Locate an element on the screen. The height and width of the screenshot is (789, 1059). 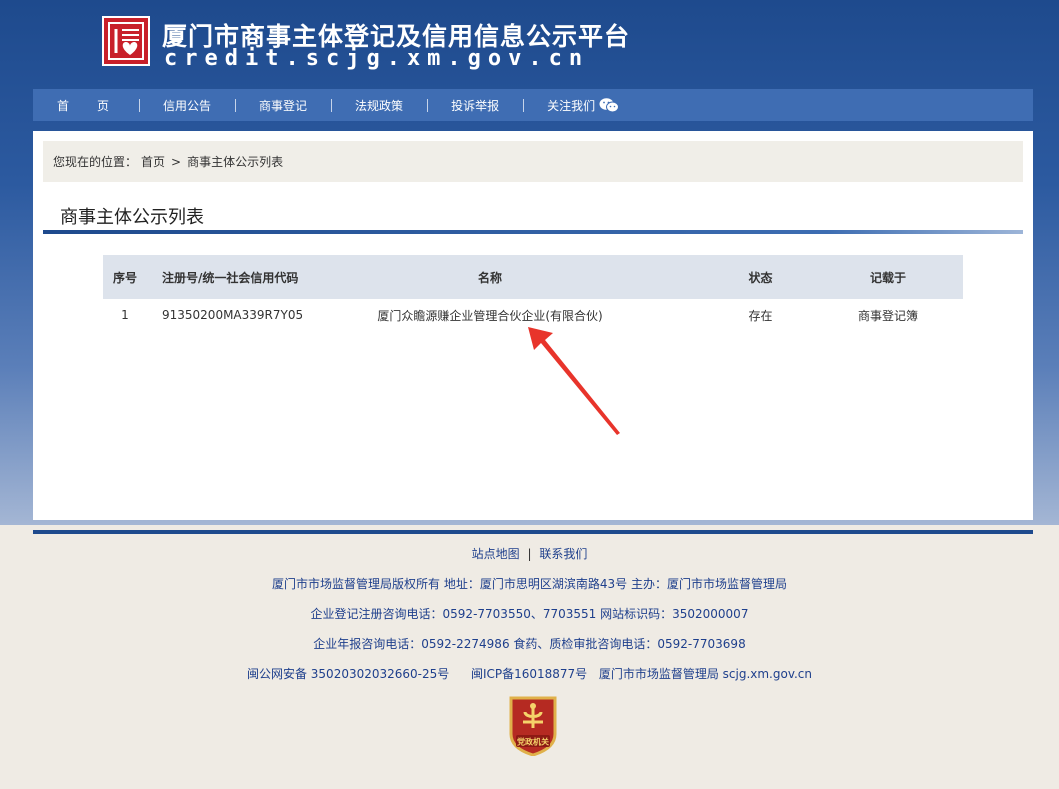
column-header-recorded-in: 记载于 is located at coordinates (887, 277).